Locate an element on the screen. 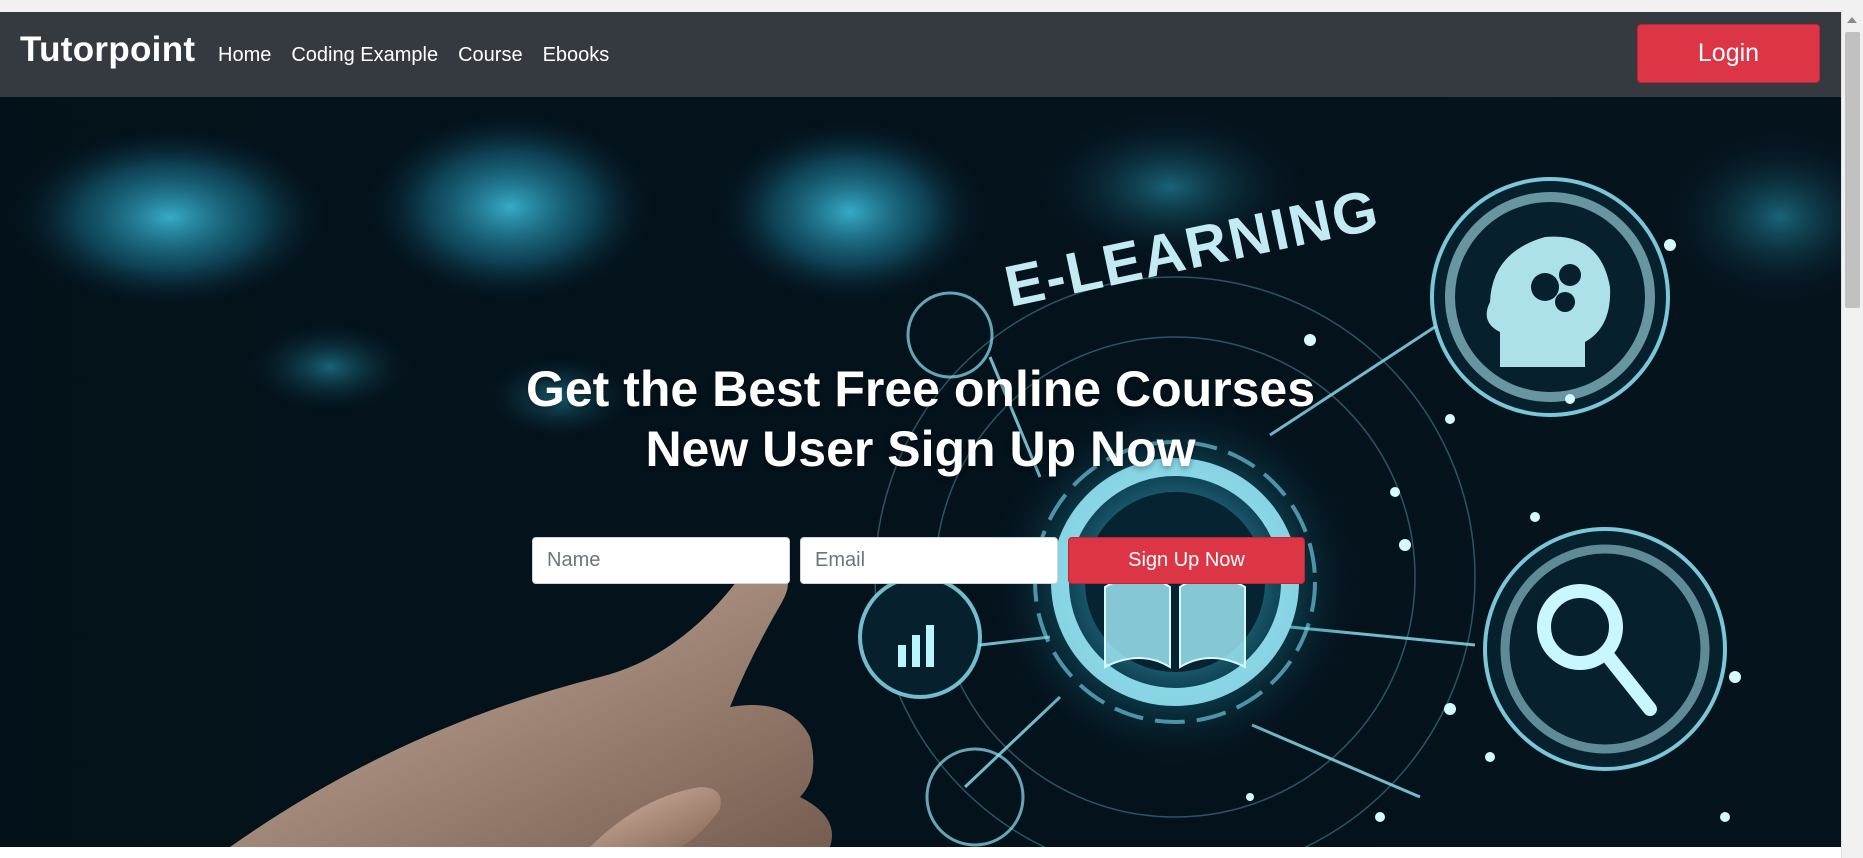 This screenshot has height=858, width=1863. hero-headline-line2: New User Sign Up Now is located at coordinates (920, 449).